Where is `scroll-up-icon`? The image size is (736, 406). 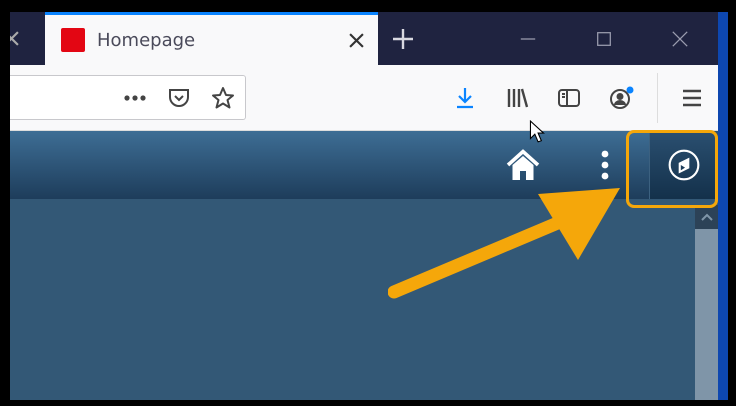 scroll-up-icon is located at coordinates (706, 217).